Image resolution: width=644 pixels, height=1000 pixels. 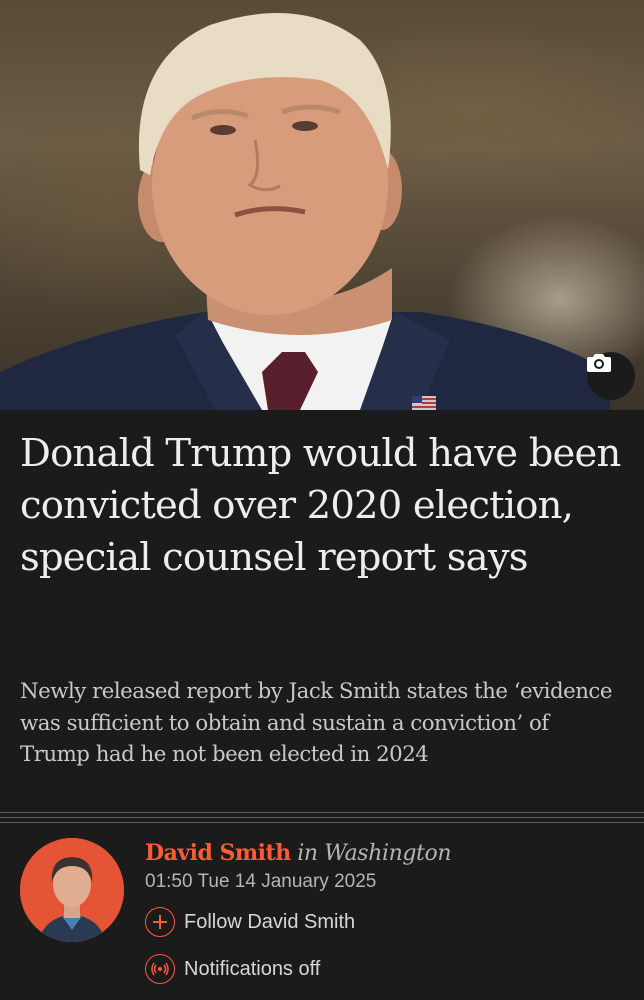 What do you see at coordinates (322, 822) in the screenshot?
I see `divider-bottom` at bounding box center [322, 822].